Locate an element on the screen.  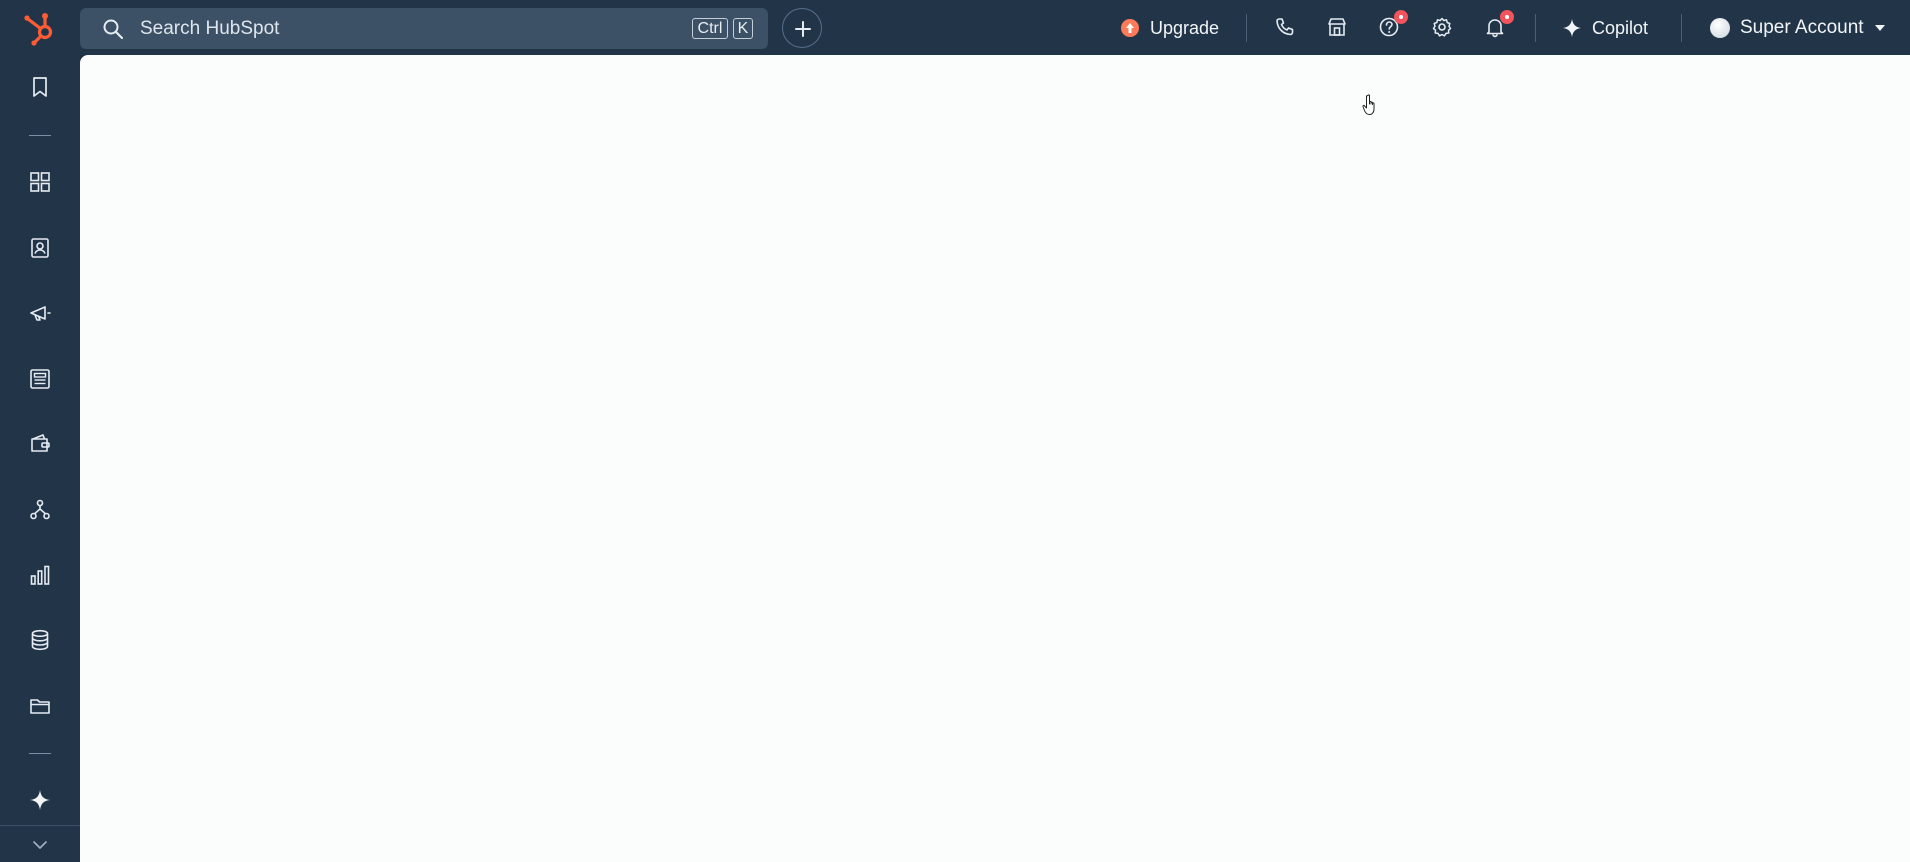
automation-icon is located at coordinates (40, 510).